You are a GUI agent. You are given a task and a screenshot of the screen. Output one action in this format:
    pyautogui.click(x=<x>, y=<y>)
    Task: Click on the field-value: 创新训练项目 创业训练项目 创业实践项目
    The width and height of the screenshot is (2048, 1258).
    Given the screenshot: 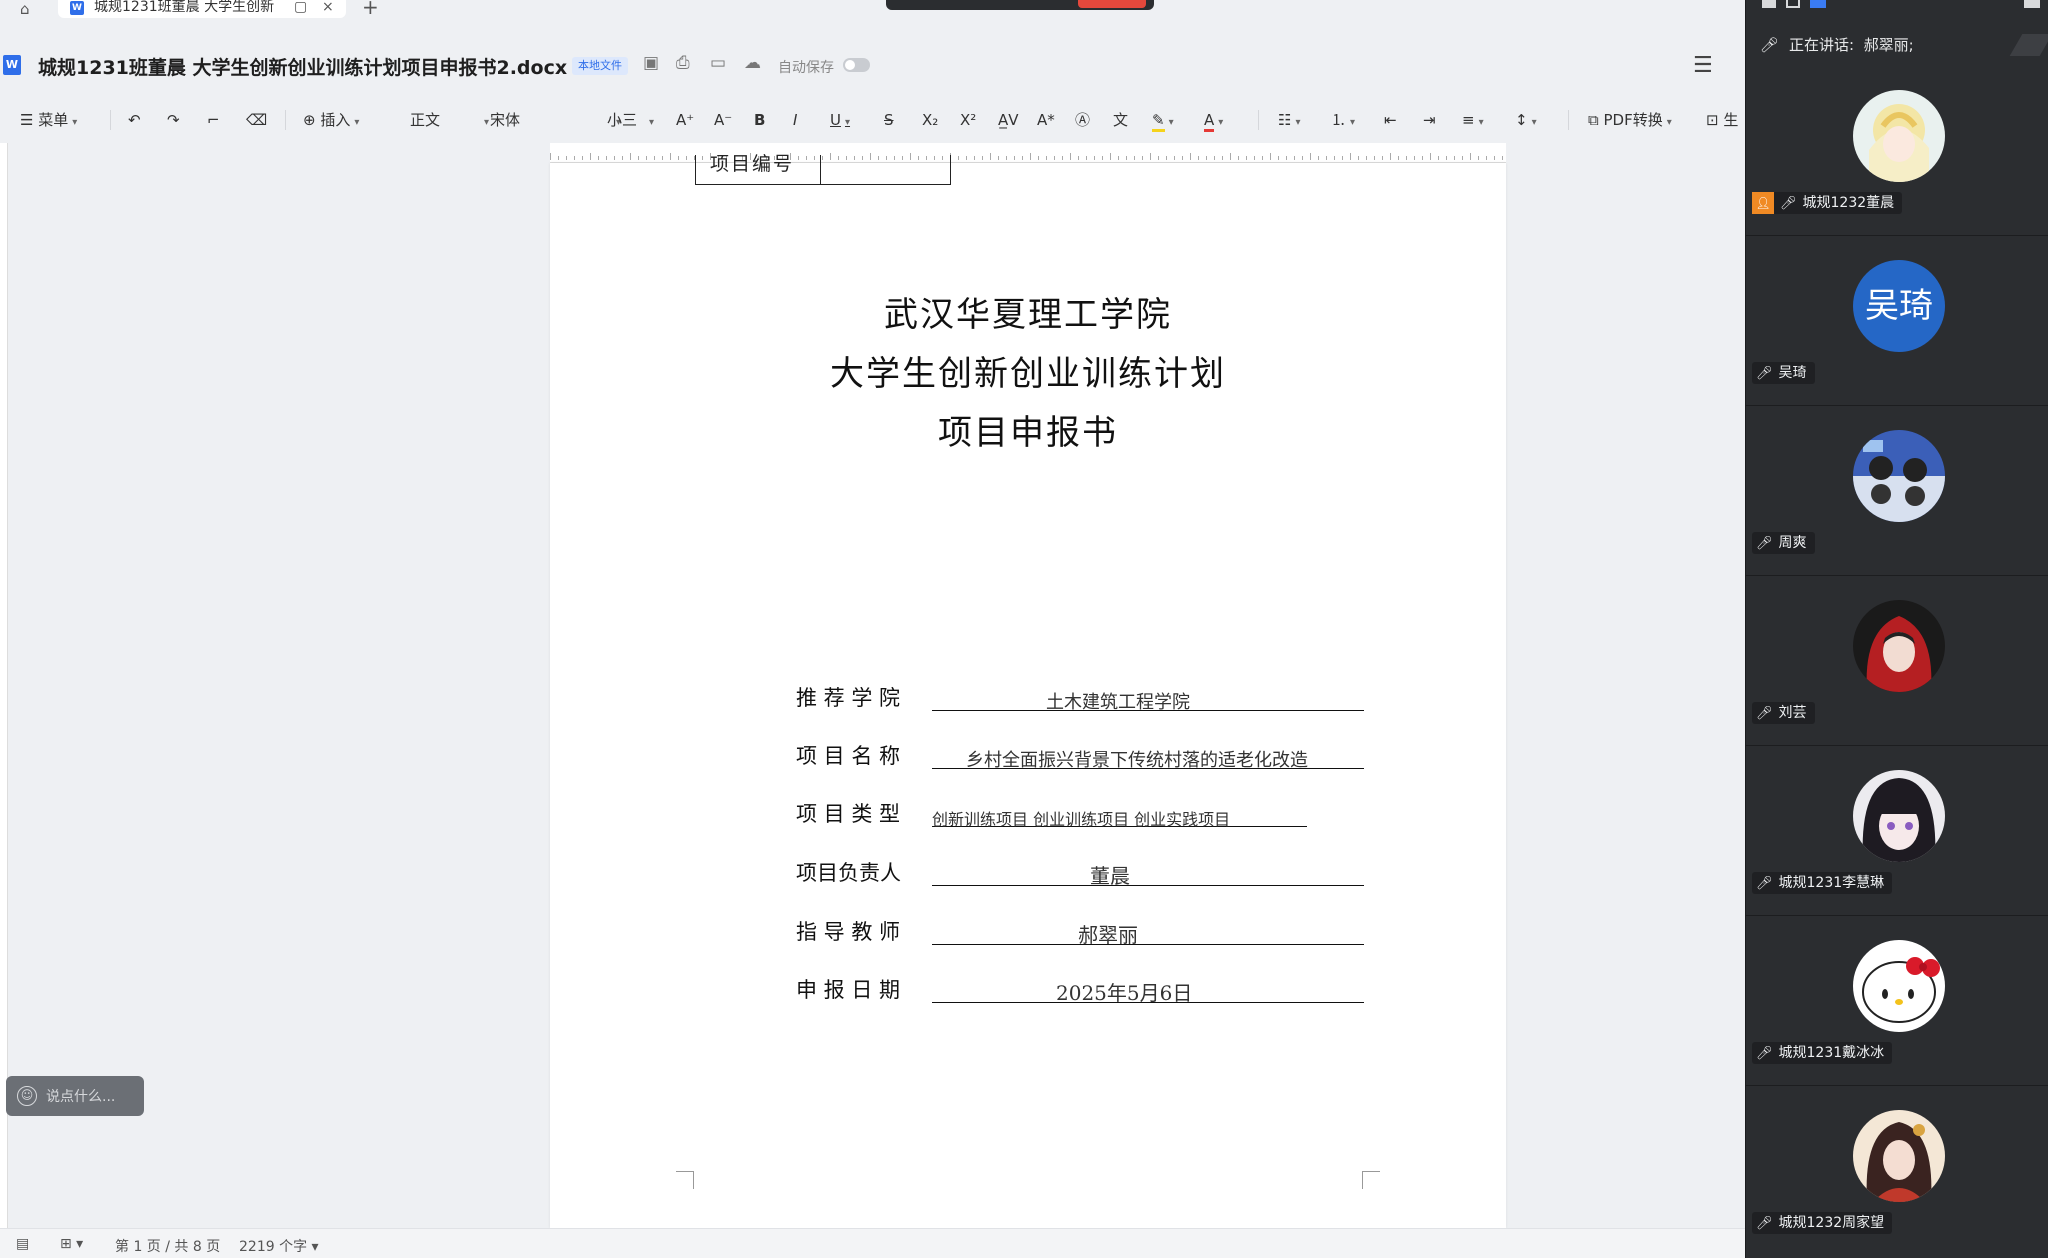 What is the action you would take?
    pyautogui.click(x=1081, y=819)
    